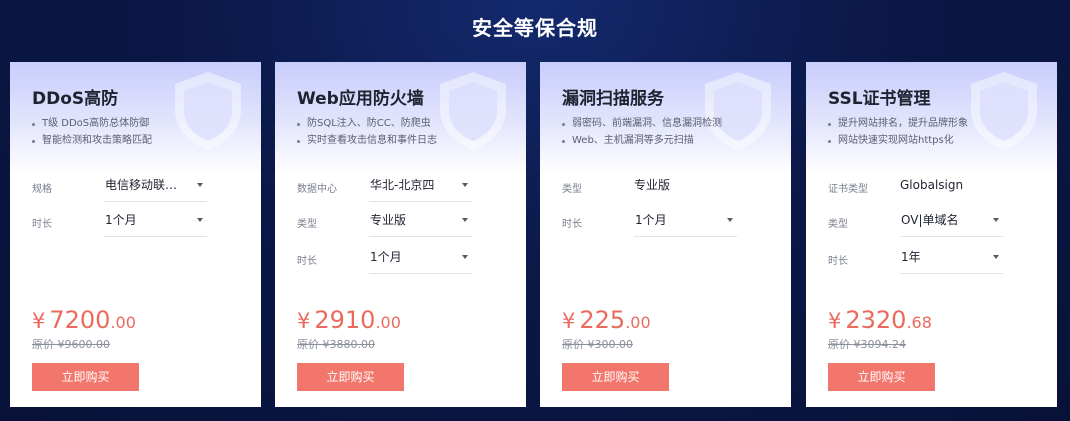 Image resolution: width=1070 pixels, height=421 pixels. I want to click on price: ¥7200.00, so click(84, 320).